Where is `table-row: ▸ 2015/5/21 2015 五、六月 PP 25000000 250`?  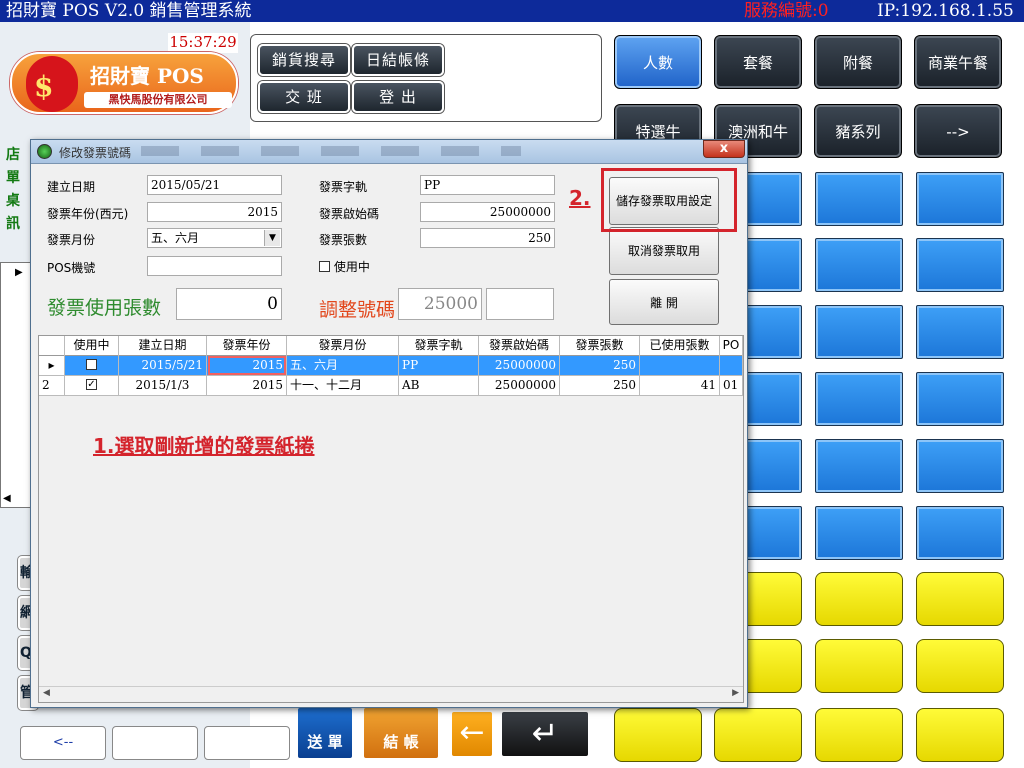 table-row: ▸ 2015/5/21 2015 五、六月 PP 25000000 250 is located at coordinates (391, 366).